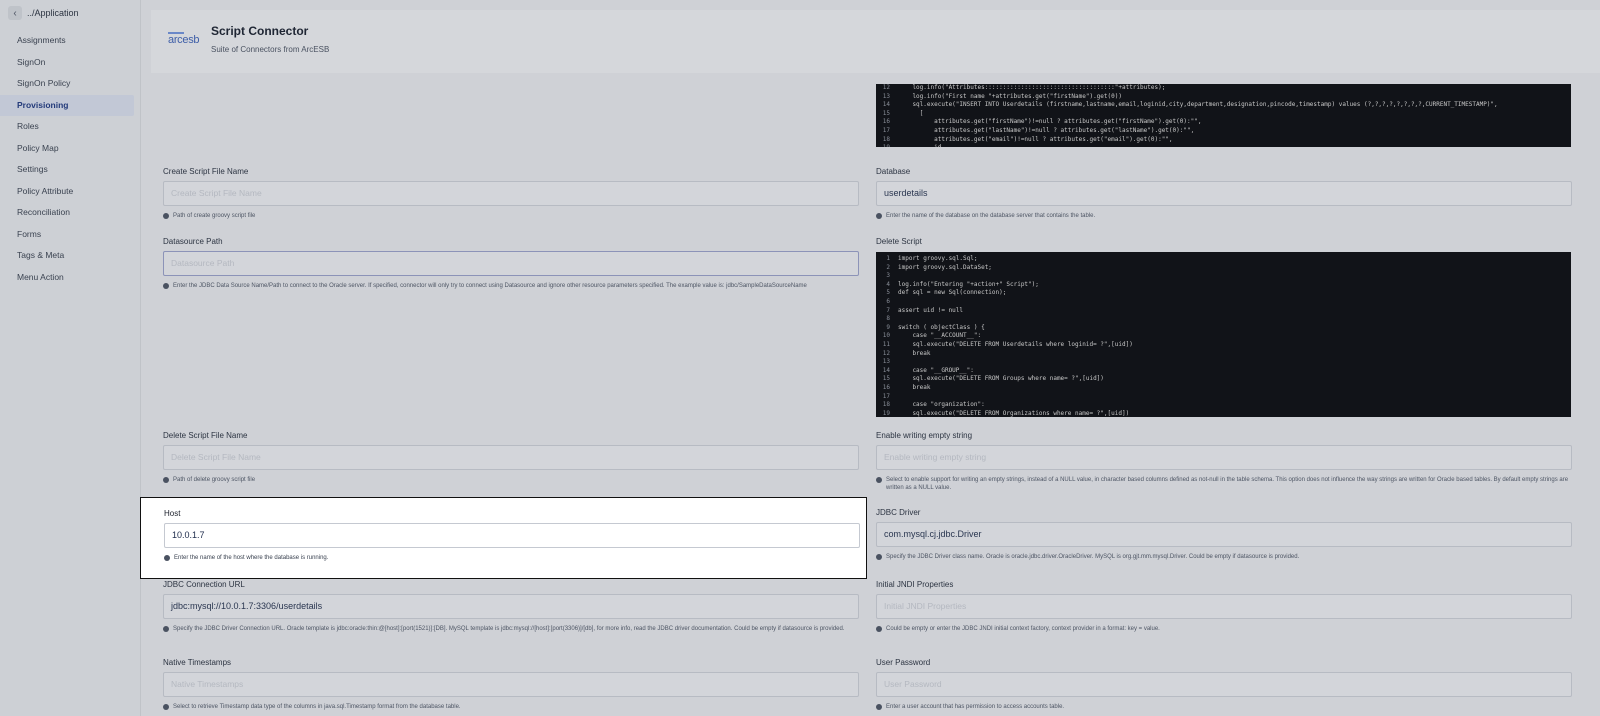 This screenshot has height=716, width=1600. Describe the element at coordinates (260, 31) in the screenshot. I see `page-title: Script Connector` at that location.